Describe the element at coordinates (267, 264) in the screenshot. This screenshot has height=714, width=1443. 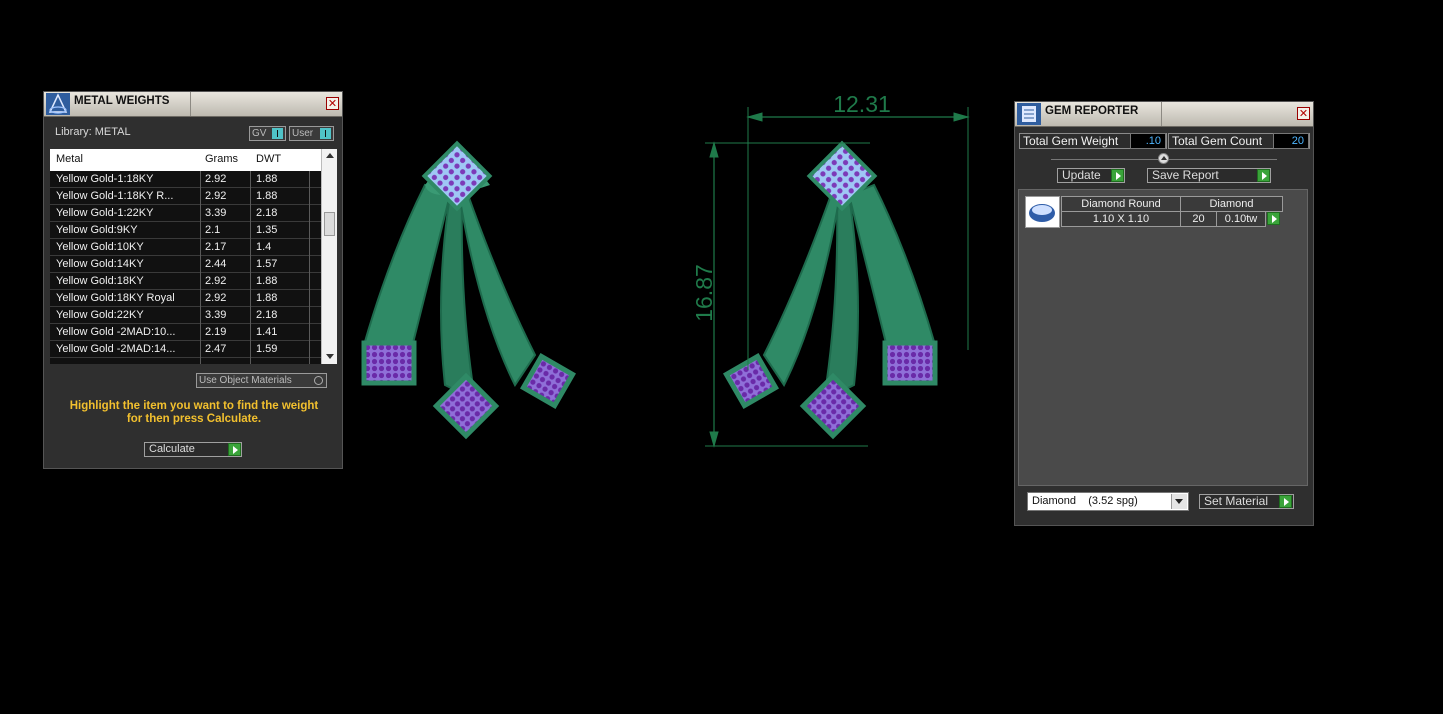
I see `metal-dwt: 1.57` at that location.